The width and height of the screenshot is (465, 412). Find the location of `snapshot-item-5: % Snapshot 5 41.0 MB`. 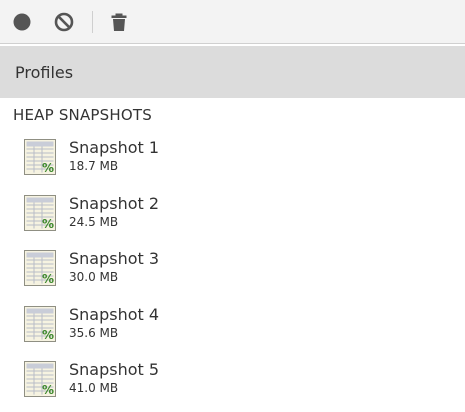

snapshot-item-5: % Snapshot 5 41.0 MB is located at coordinates (232, 384).